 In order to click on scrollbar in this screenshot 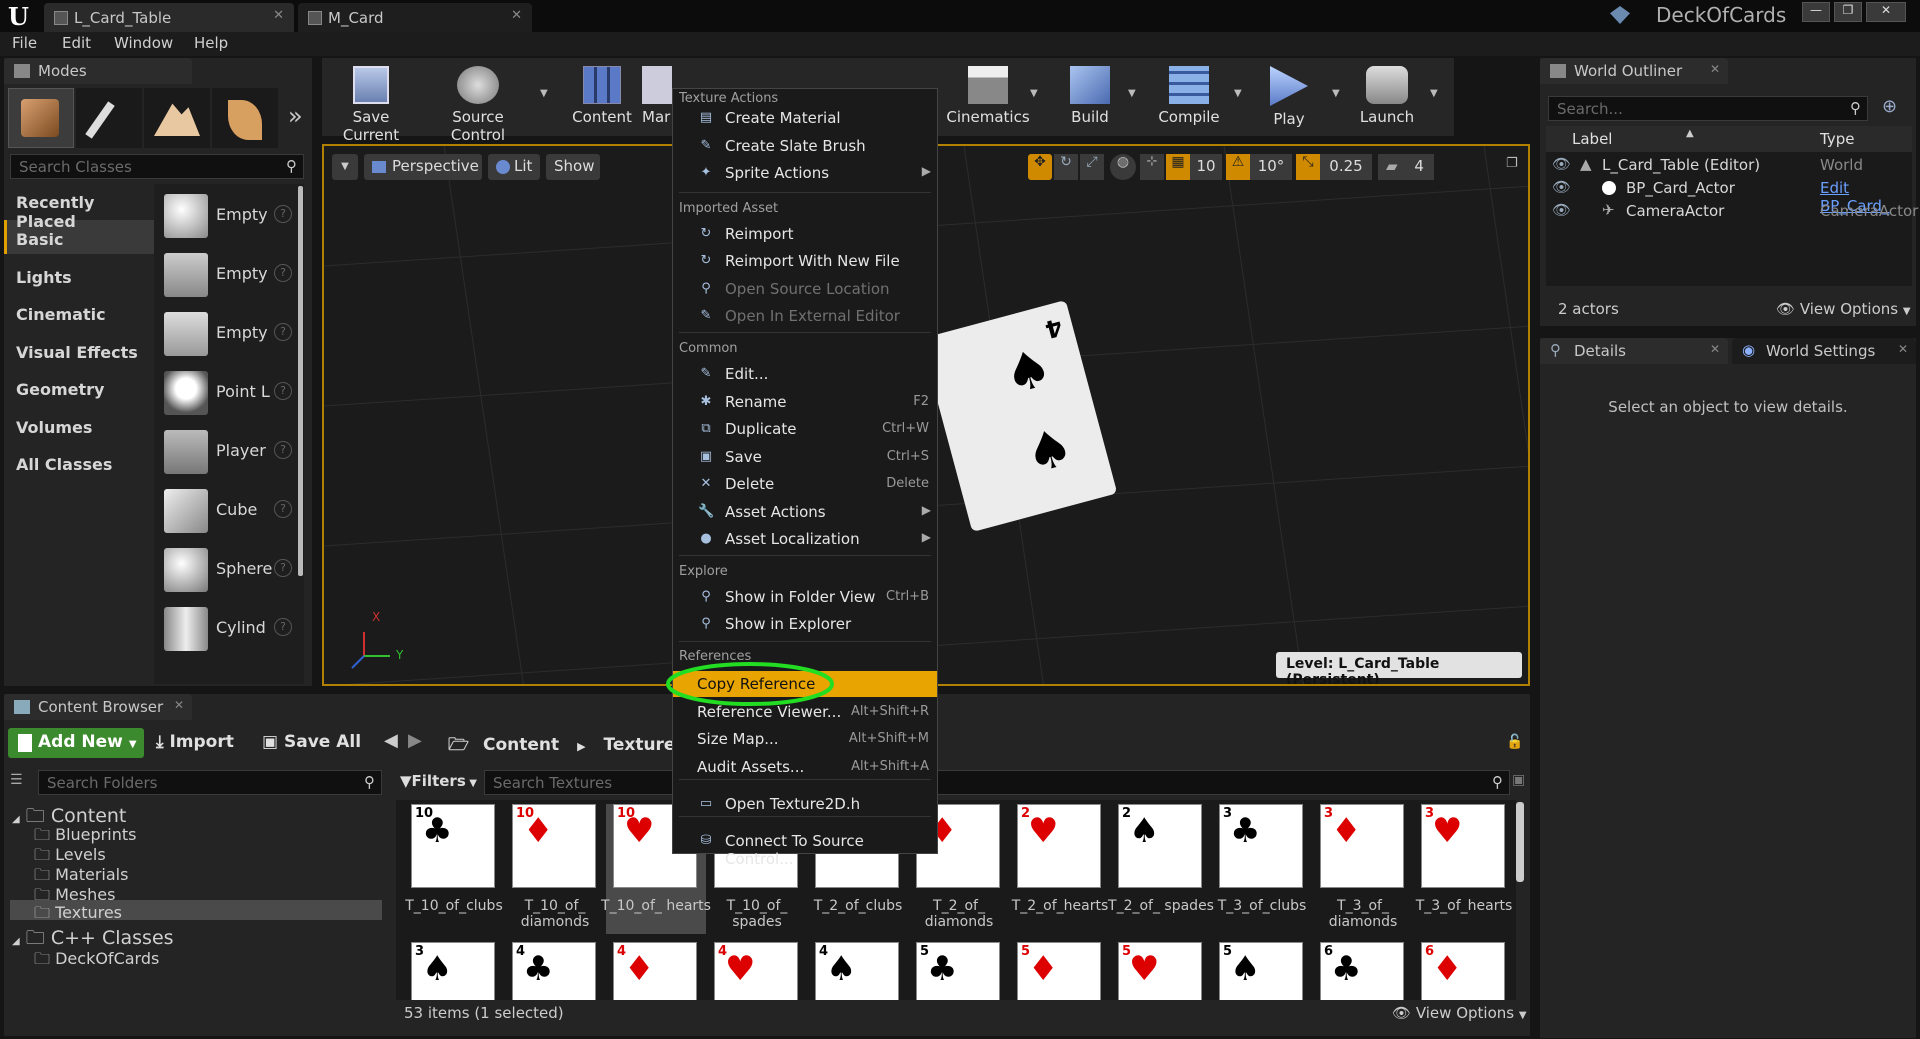, I will do `click(300, 381)`.